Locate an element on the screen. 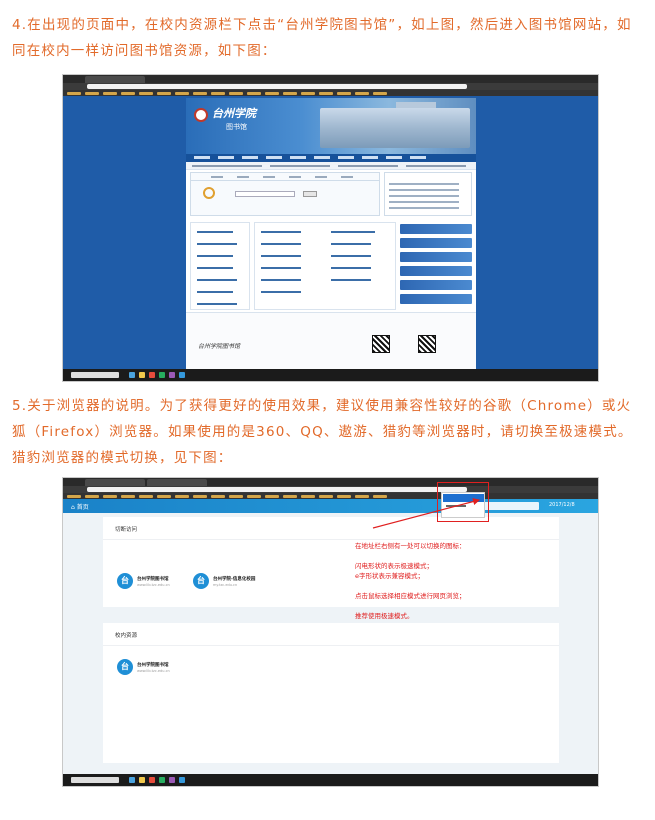  site-search-button is located at coordinates (310, 194).